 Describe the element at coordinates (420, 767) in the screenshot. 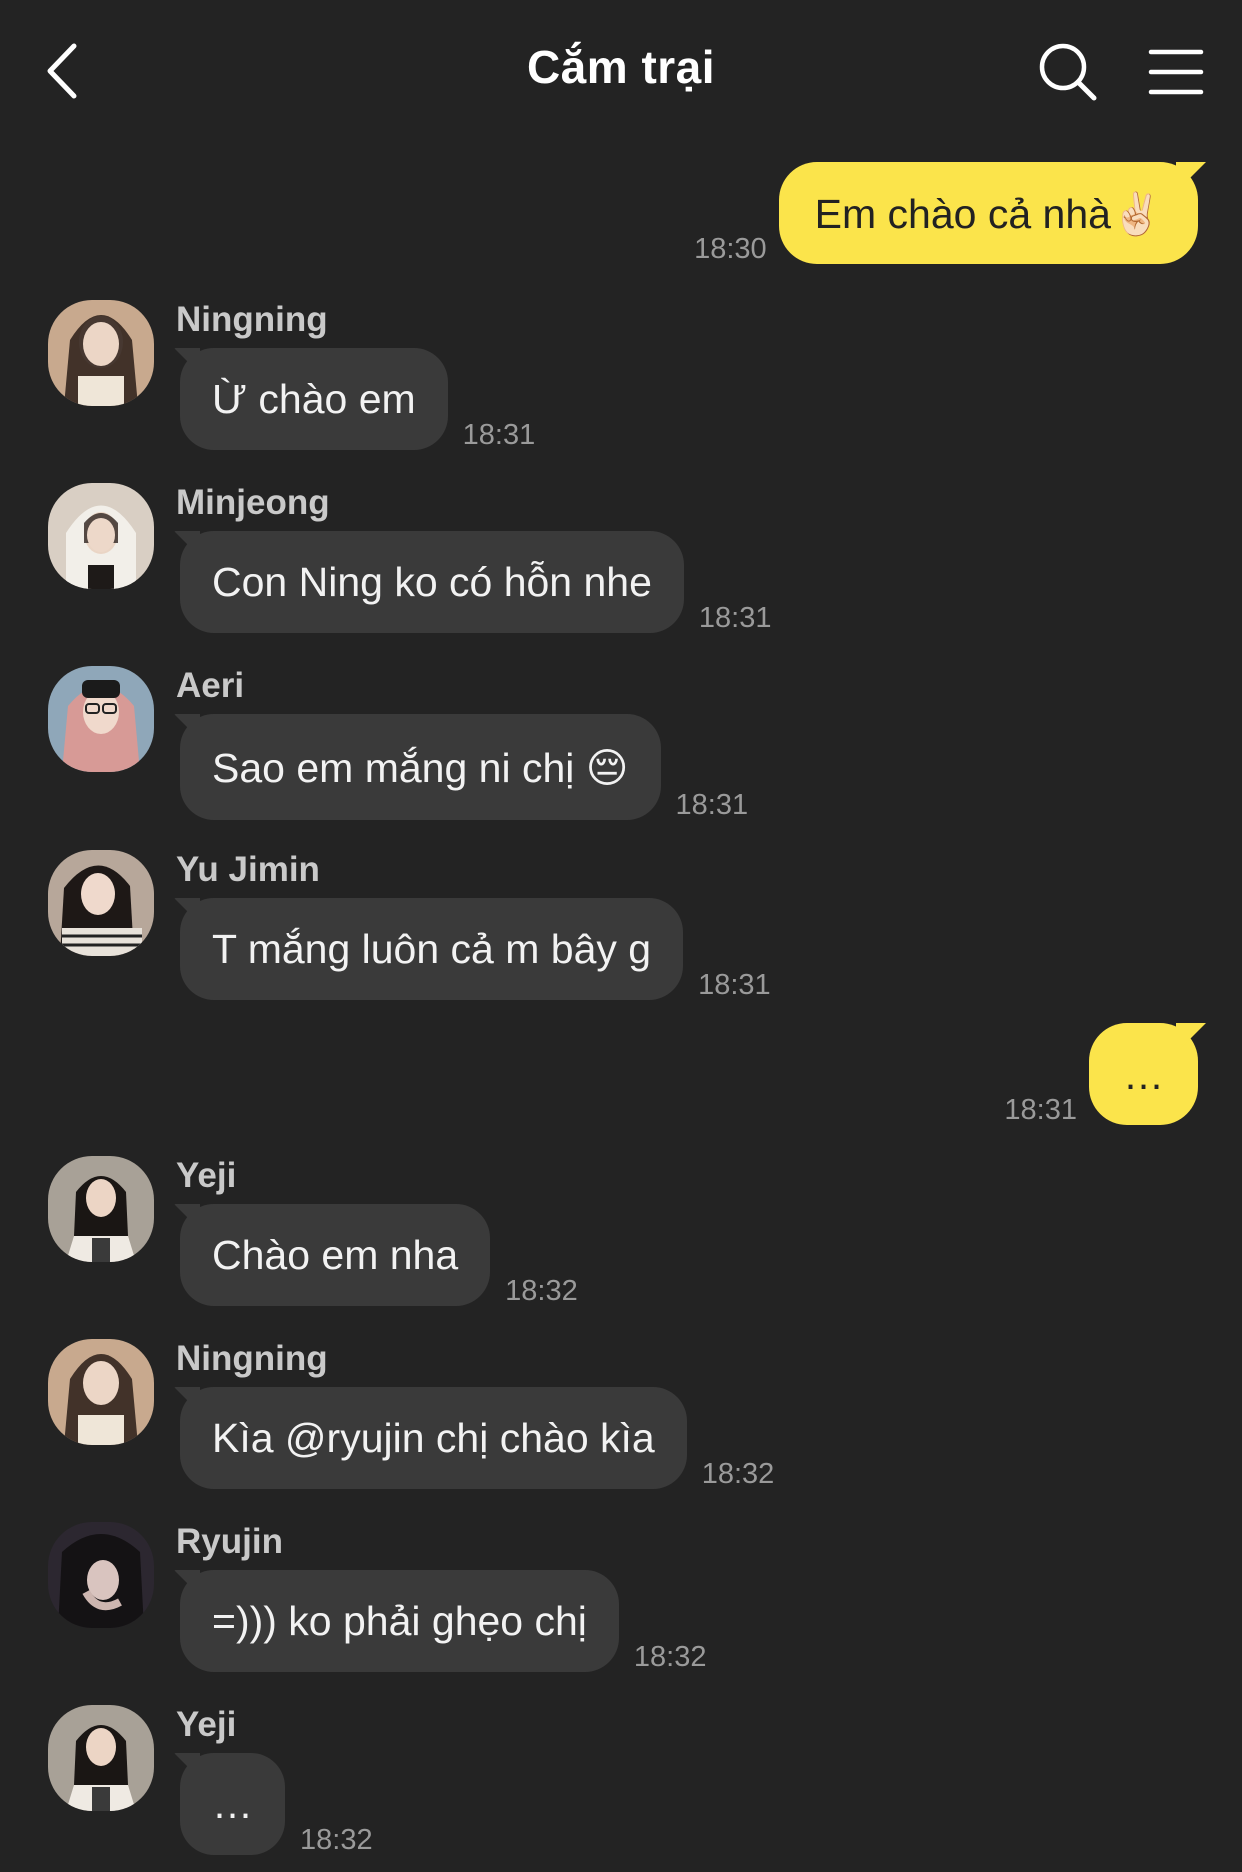

I see `message-bubble: Sao em mắng ni chị 😔` at that location.